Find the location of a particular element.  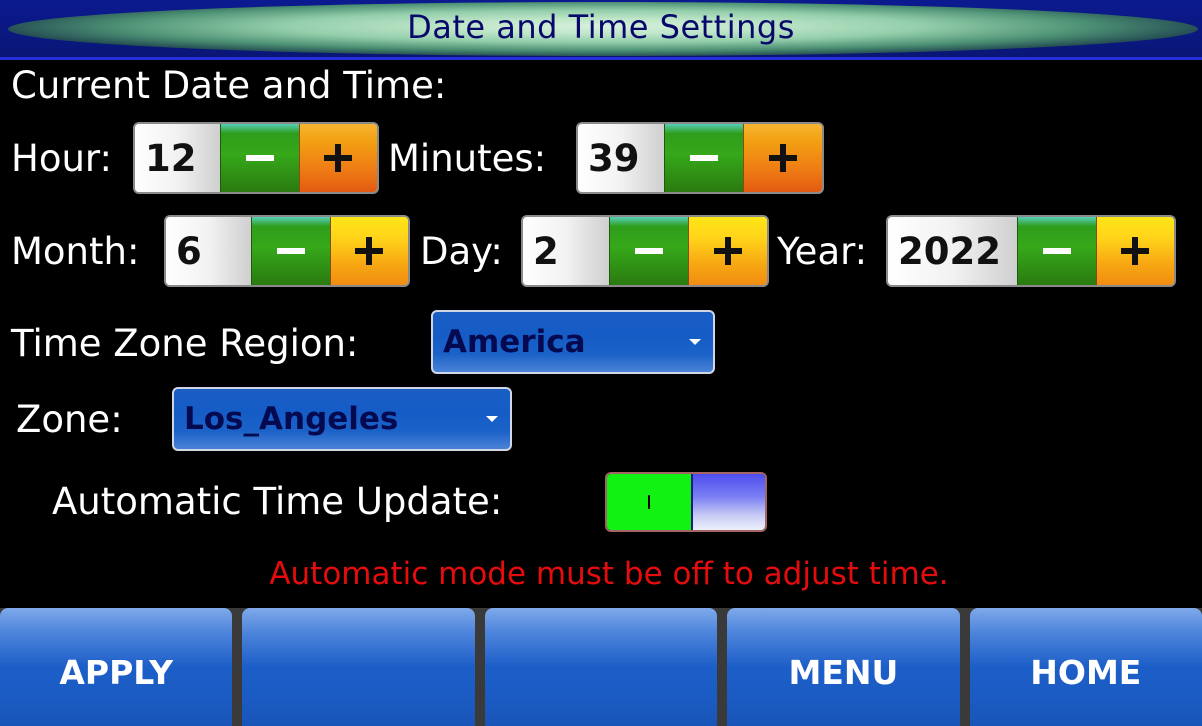

apply-button: APPLY is located at coordinates (116, 667).